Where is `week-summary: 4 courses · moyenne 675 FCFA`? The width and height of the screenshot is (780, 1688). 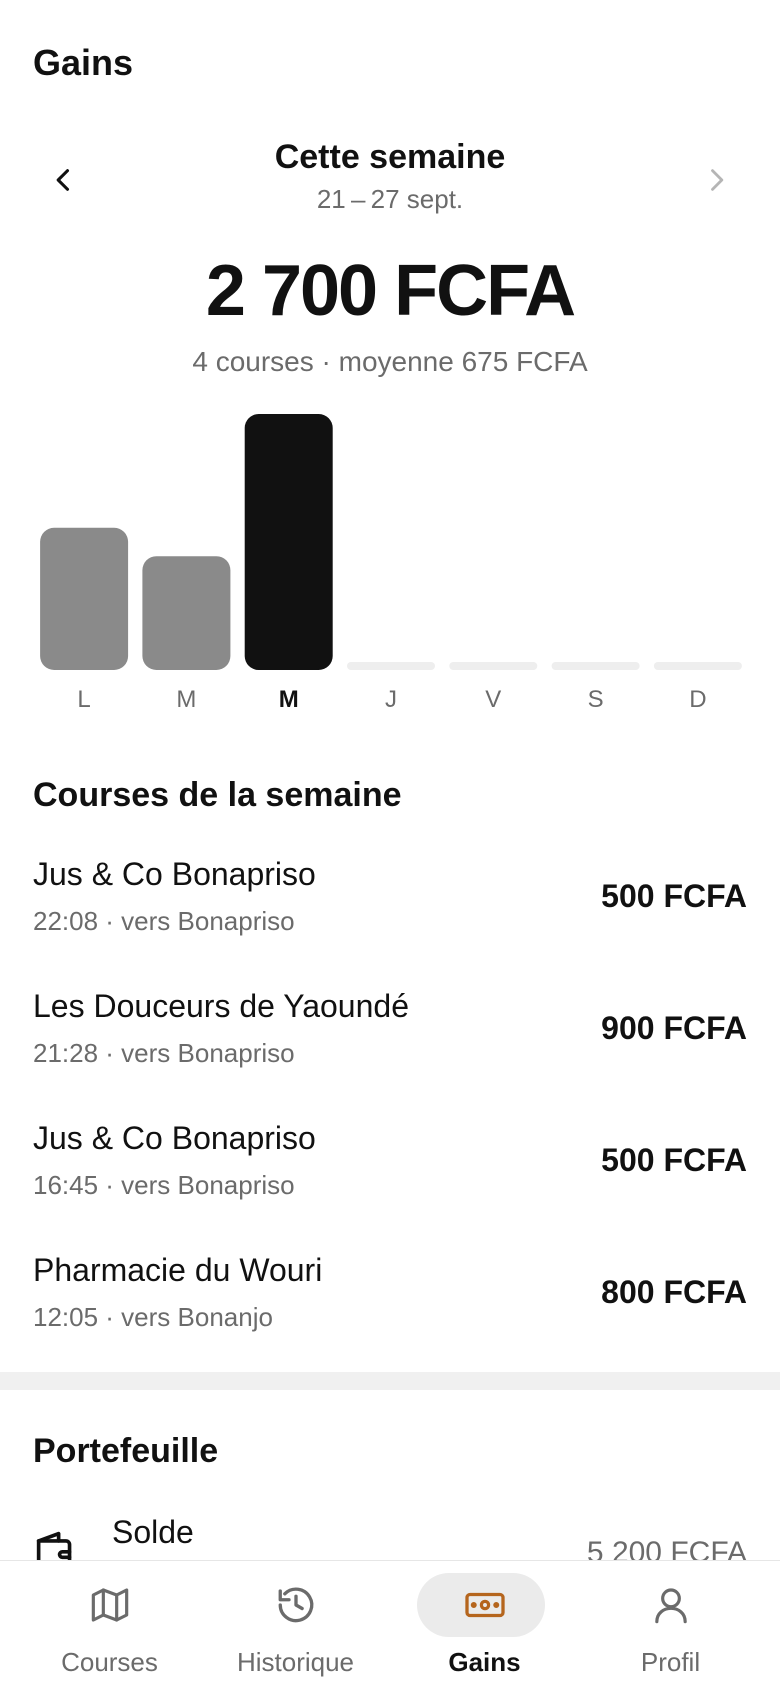
week-summary: 4 courses · moyenne 675 FCFA is located at coordinates (390, 361).